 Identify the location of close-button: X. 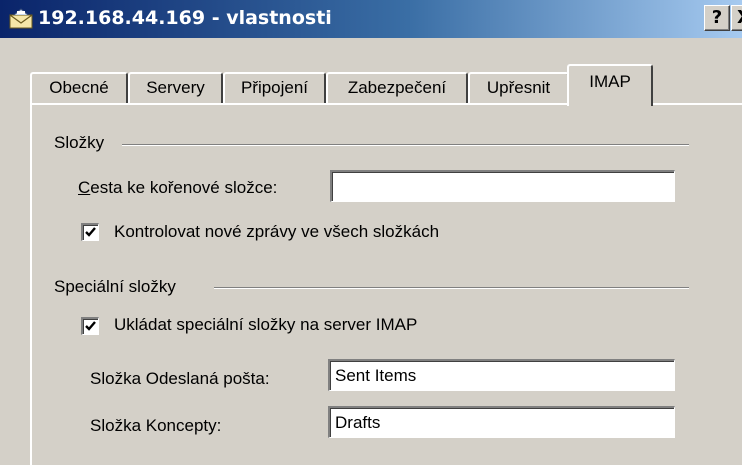
(736, 18).